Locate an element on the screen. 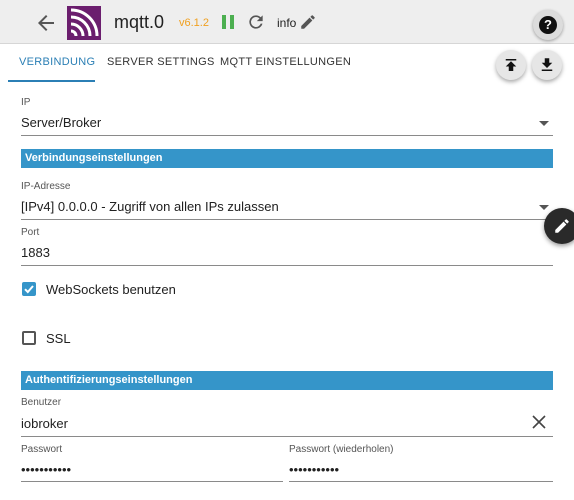  websockets-label: WebSockets benutzen is located at coordinates (111, 289).